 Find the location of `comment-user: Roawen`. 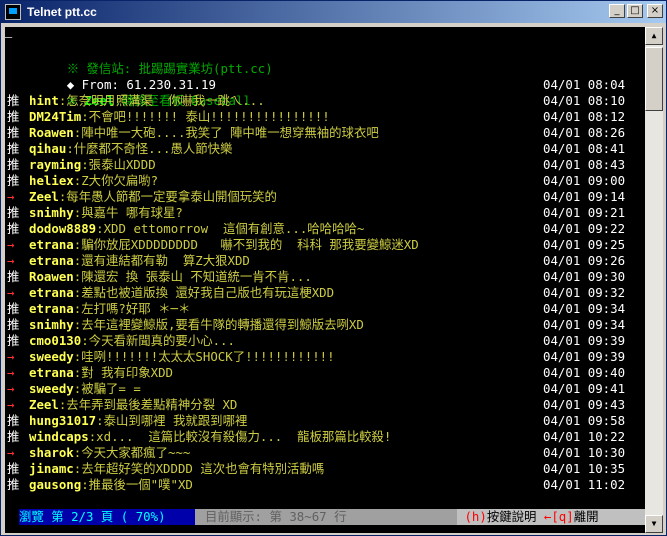

comment-user: Roawen is located at coordinates (51, 132).